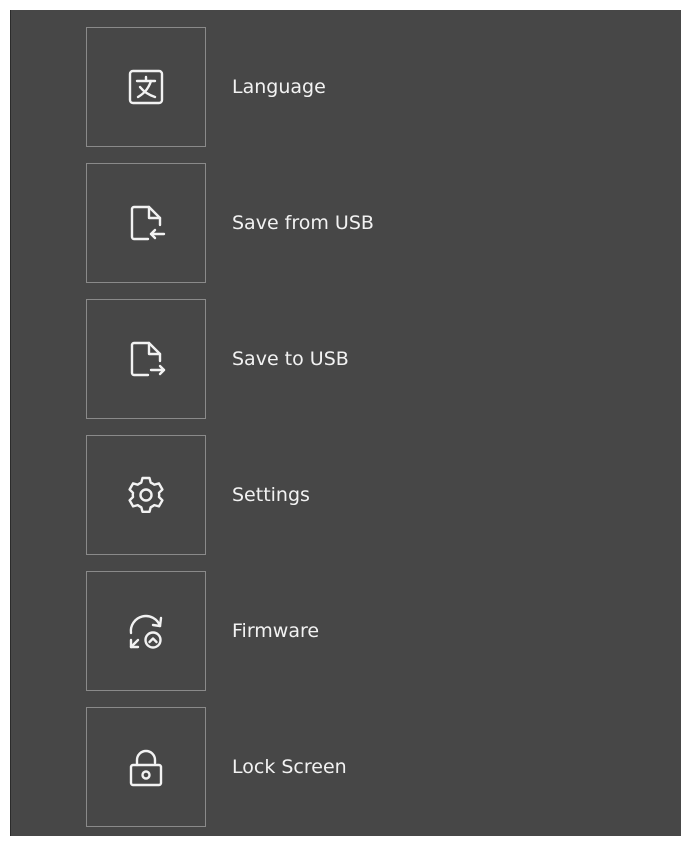 The image size is (681, 843). I want to click on menu-item-label: Save from USB, so click(303, 223).